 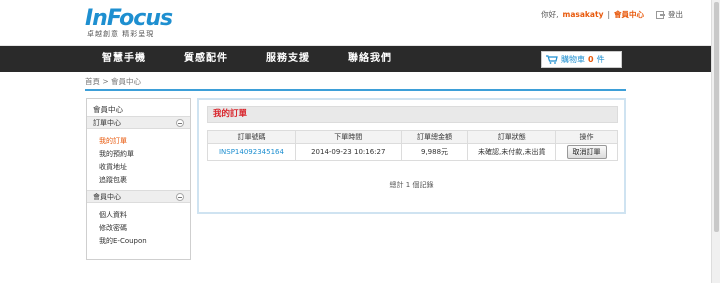 I want to click on sidebar-section-member: 會員中心, so click(x=138, y=196).